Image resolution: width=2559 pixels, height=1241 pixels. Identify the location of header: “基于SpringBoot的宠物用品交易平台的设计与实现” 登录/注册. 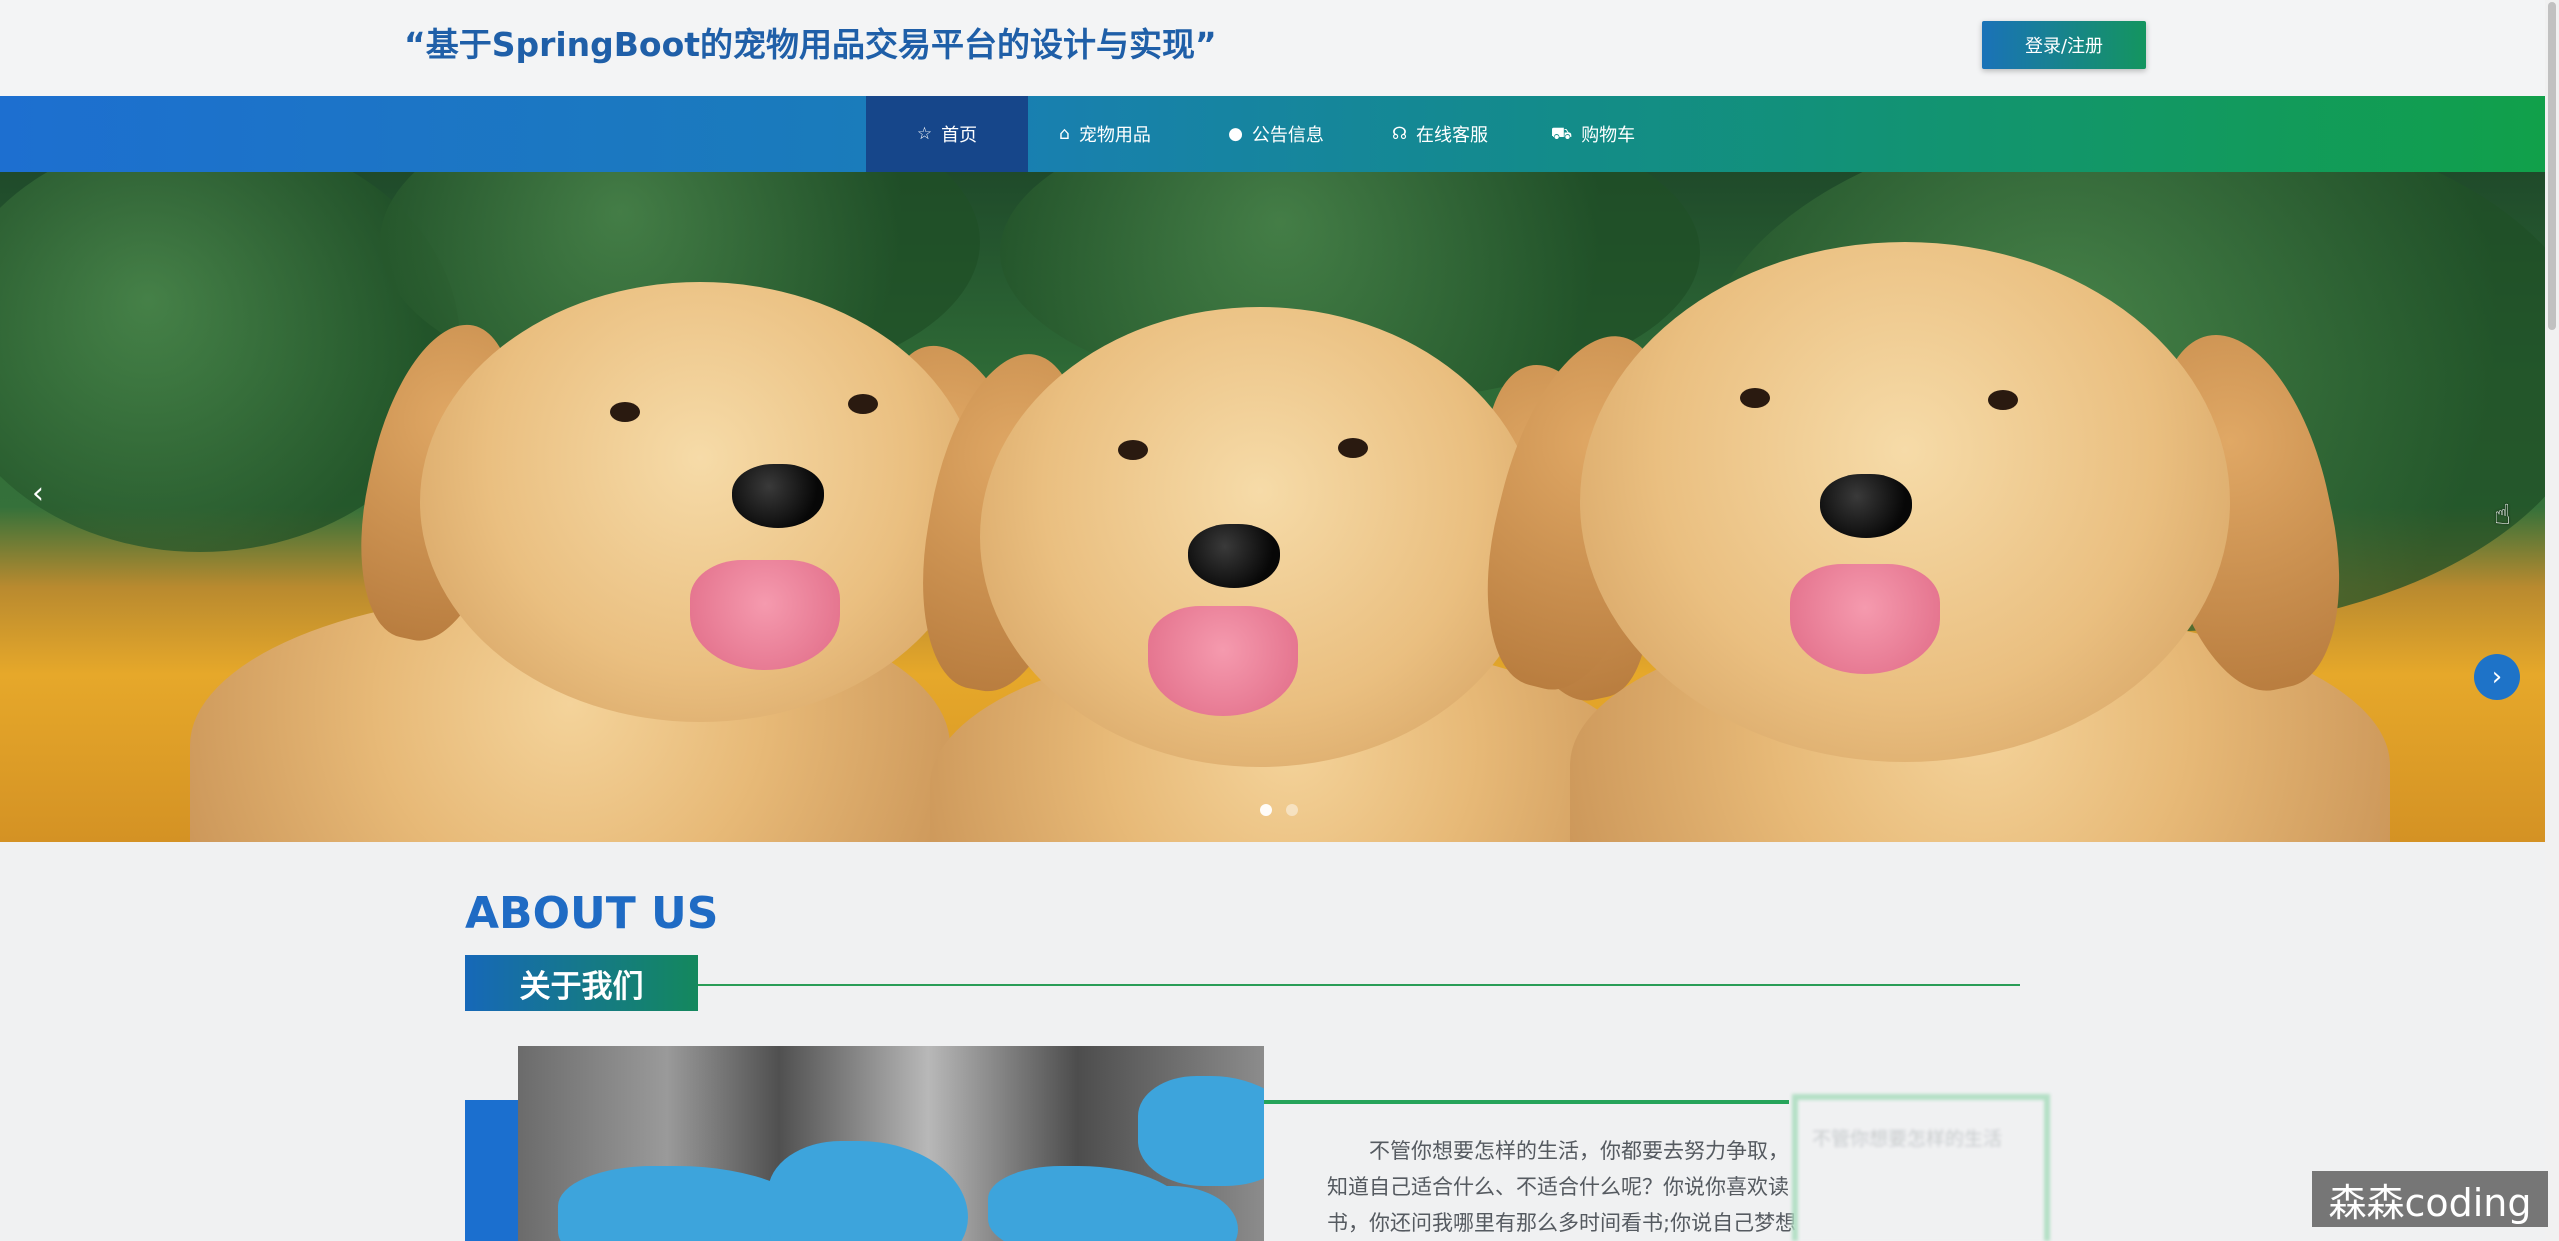
(1279, 48).